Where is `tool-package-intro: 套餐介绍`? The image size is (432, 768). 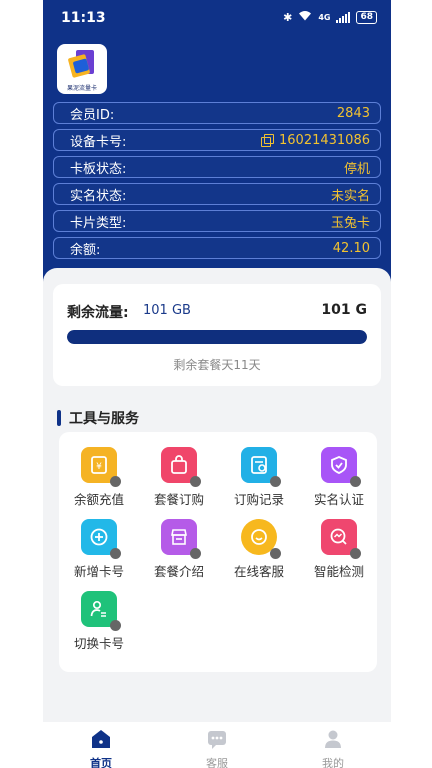 tool-package-intro: 套餐介绍 is located at coordinates (179, 545).